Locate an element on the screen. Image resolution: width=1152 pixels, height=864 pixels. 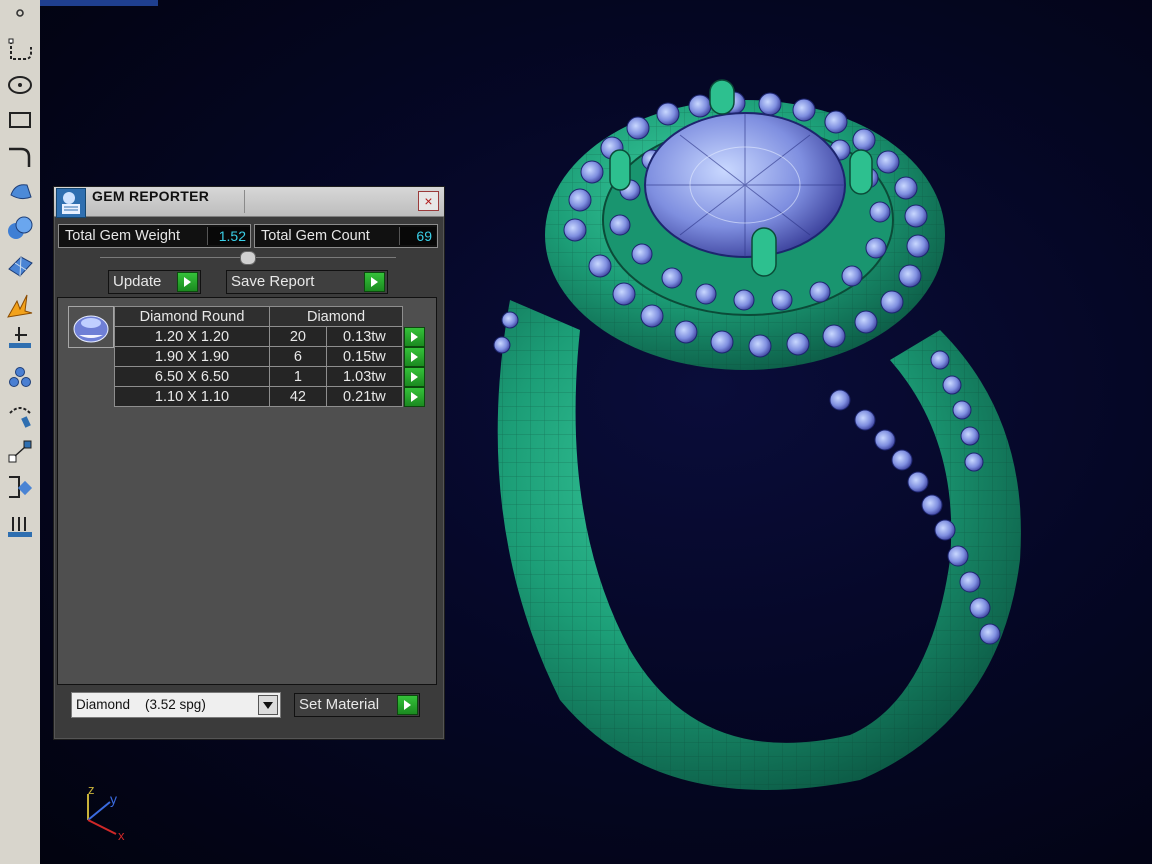
rotate-icon is located at coordinates (20, 416).